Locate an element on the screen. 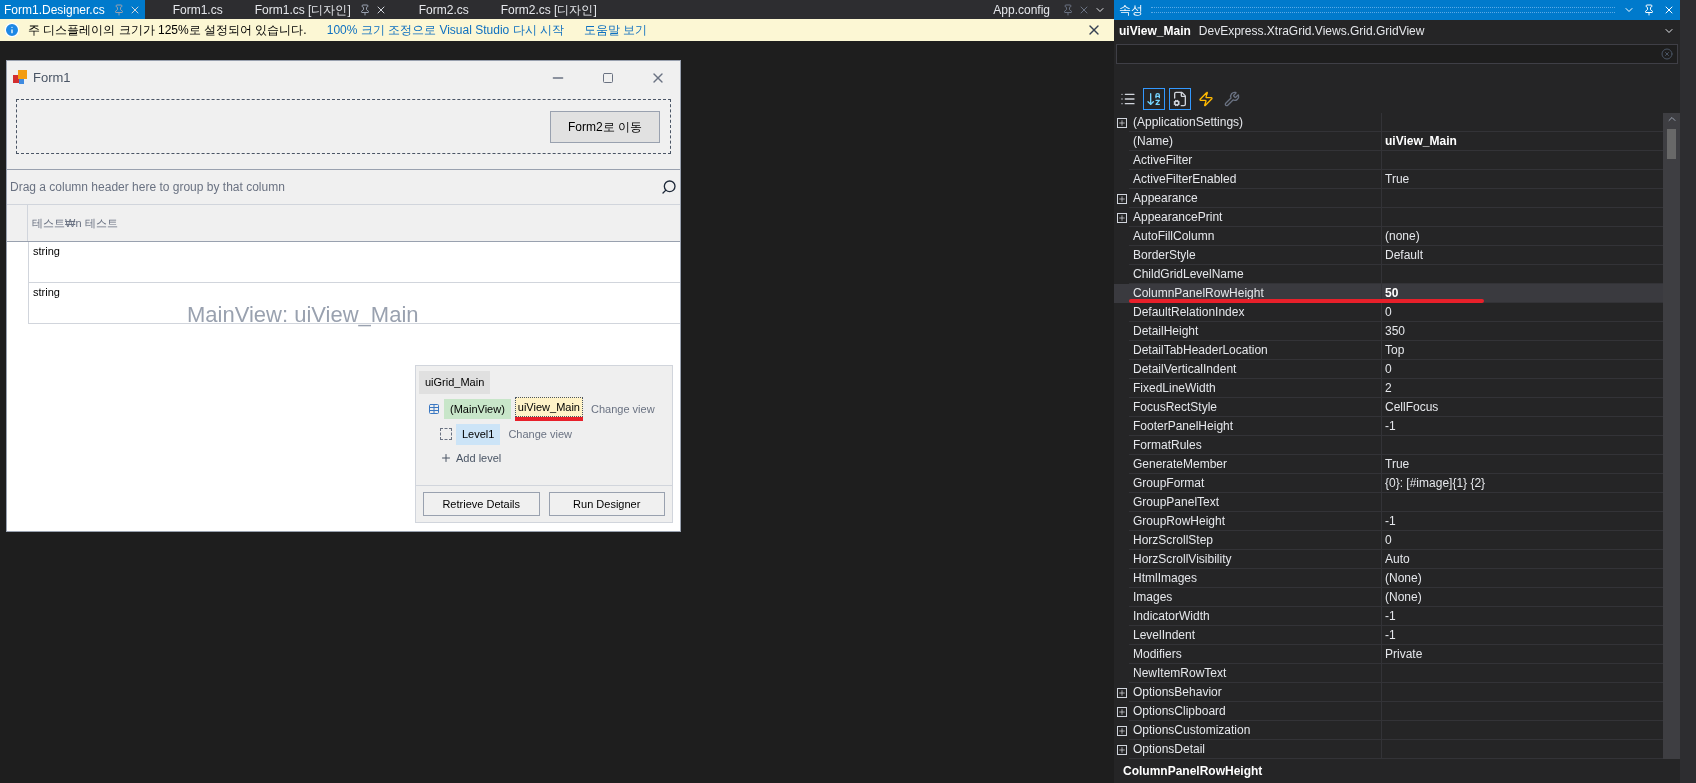  add-level-link: Add level is located at coordinates (479, 457).